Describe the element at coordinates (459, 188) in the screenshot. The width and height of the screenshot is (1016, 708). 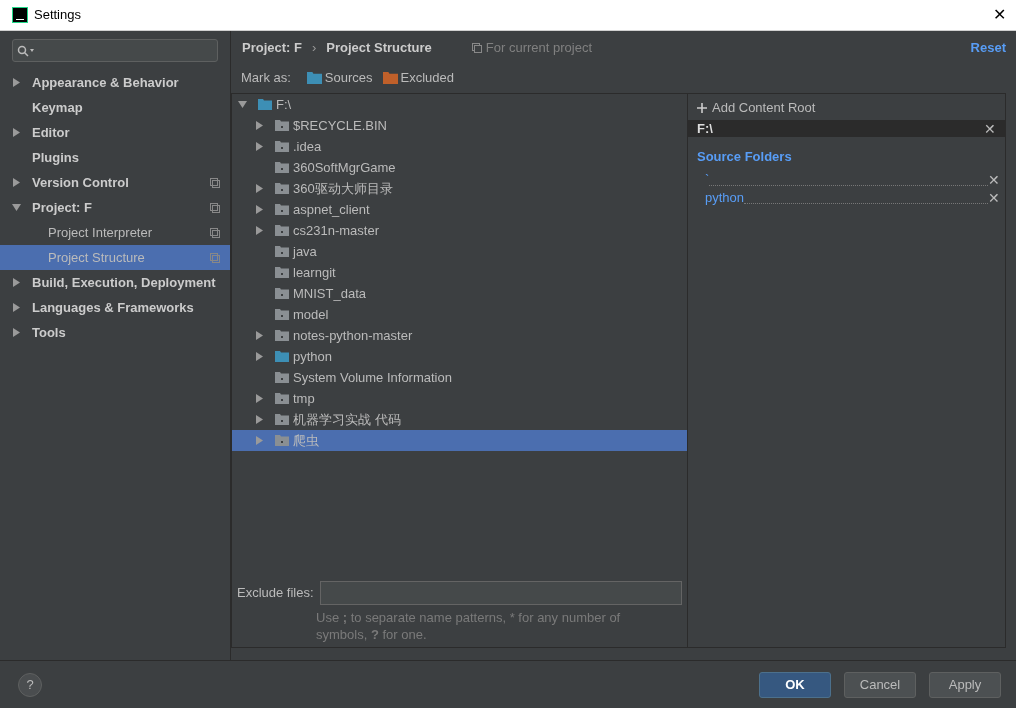
I see `tree-row: 360驱动大师目录` at that location.